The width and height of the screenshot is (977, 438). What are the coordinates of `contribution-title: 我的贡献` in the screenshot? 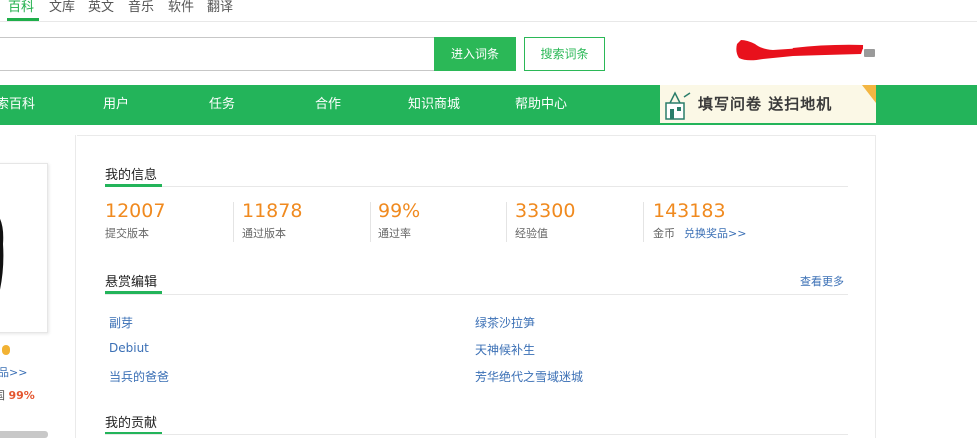 It's located at (131, 423).